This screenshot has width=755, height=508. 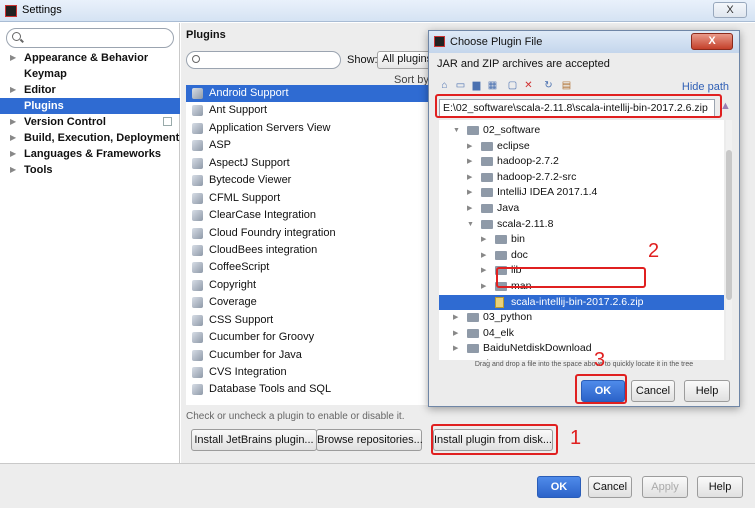 I want to click on plugin-list-item: Cloud Foundry integration, so click(x=307, y=233).